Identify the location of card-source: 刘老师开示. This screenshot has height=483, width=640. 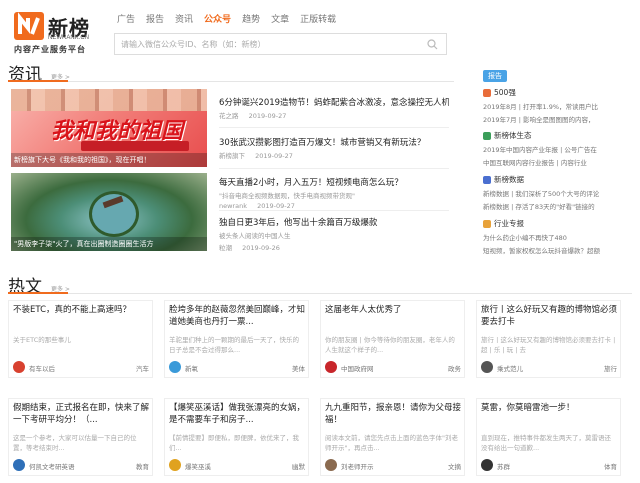
(357, 466).